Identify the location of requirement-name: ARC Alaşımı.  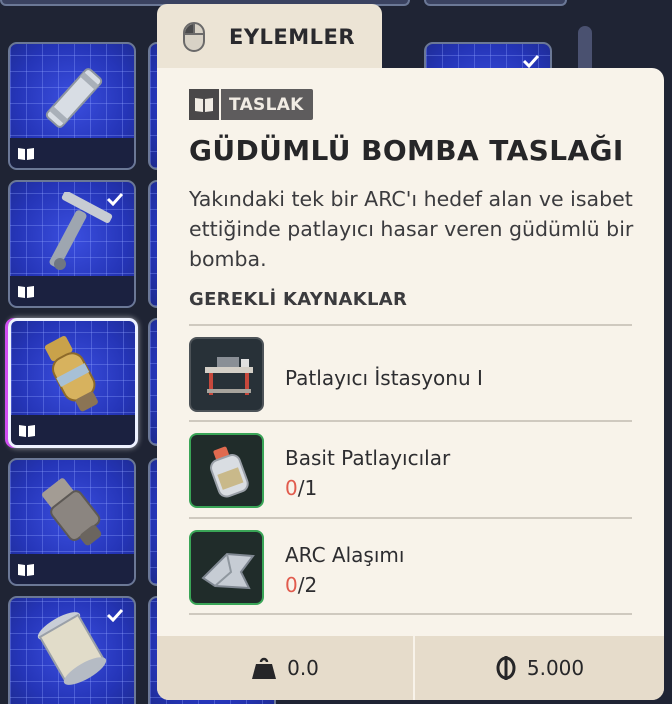
(345, 555).